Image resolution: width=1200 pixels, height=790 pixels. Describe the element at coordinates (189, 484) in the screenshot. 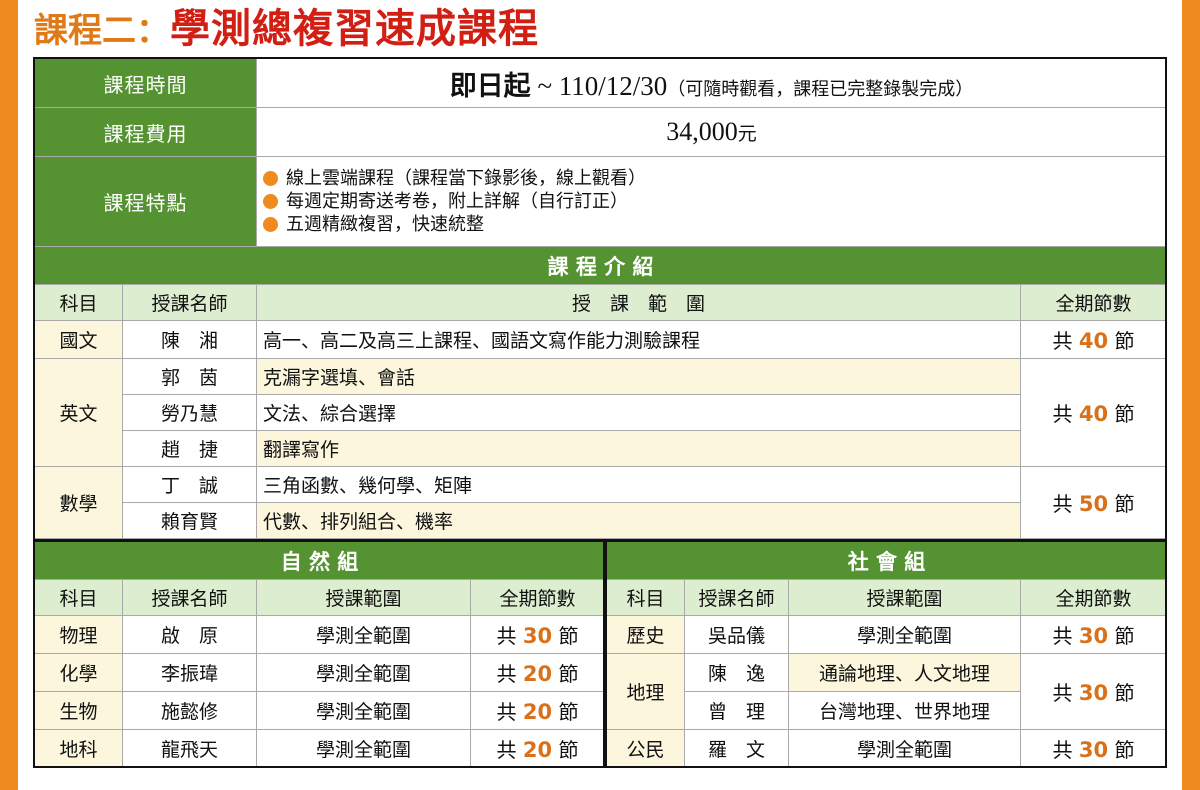

I see `teacher-cell: 丁 誠` at that location.